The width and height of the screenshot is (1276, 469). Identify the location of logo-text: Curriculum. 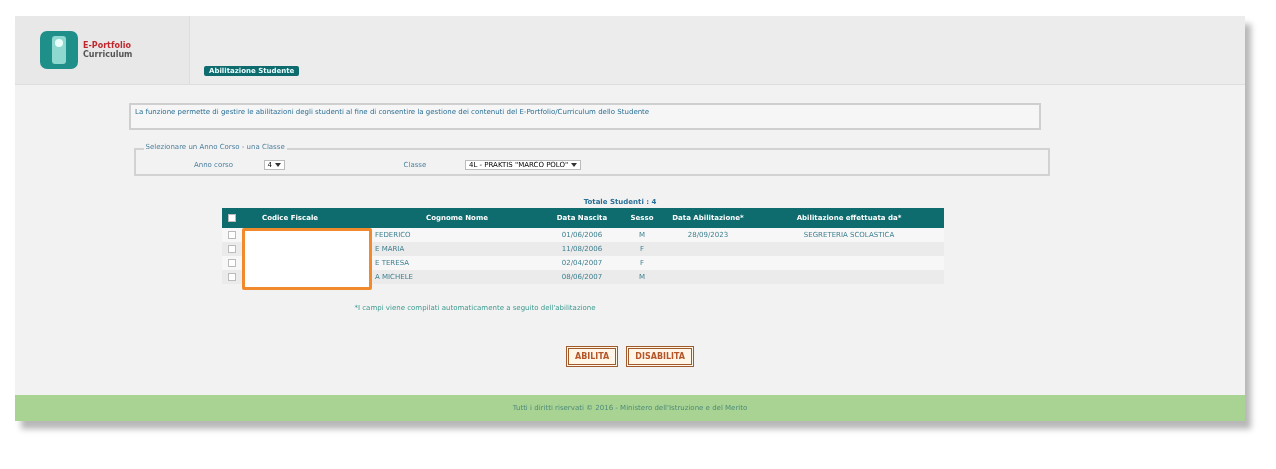
(108, 54).